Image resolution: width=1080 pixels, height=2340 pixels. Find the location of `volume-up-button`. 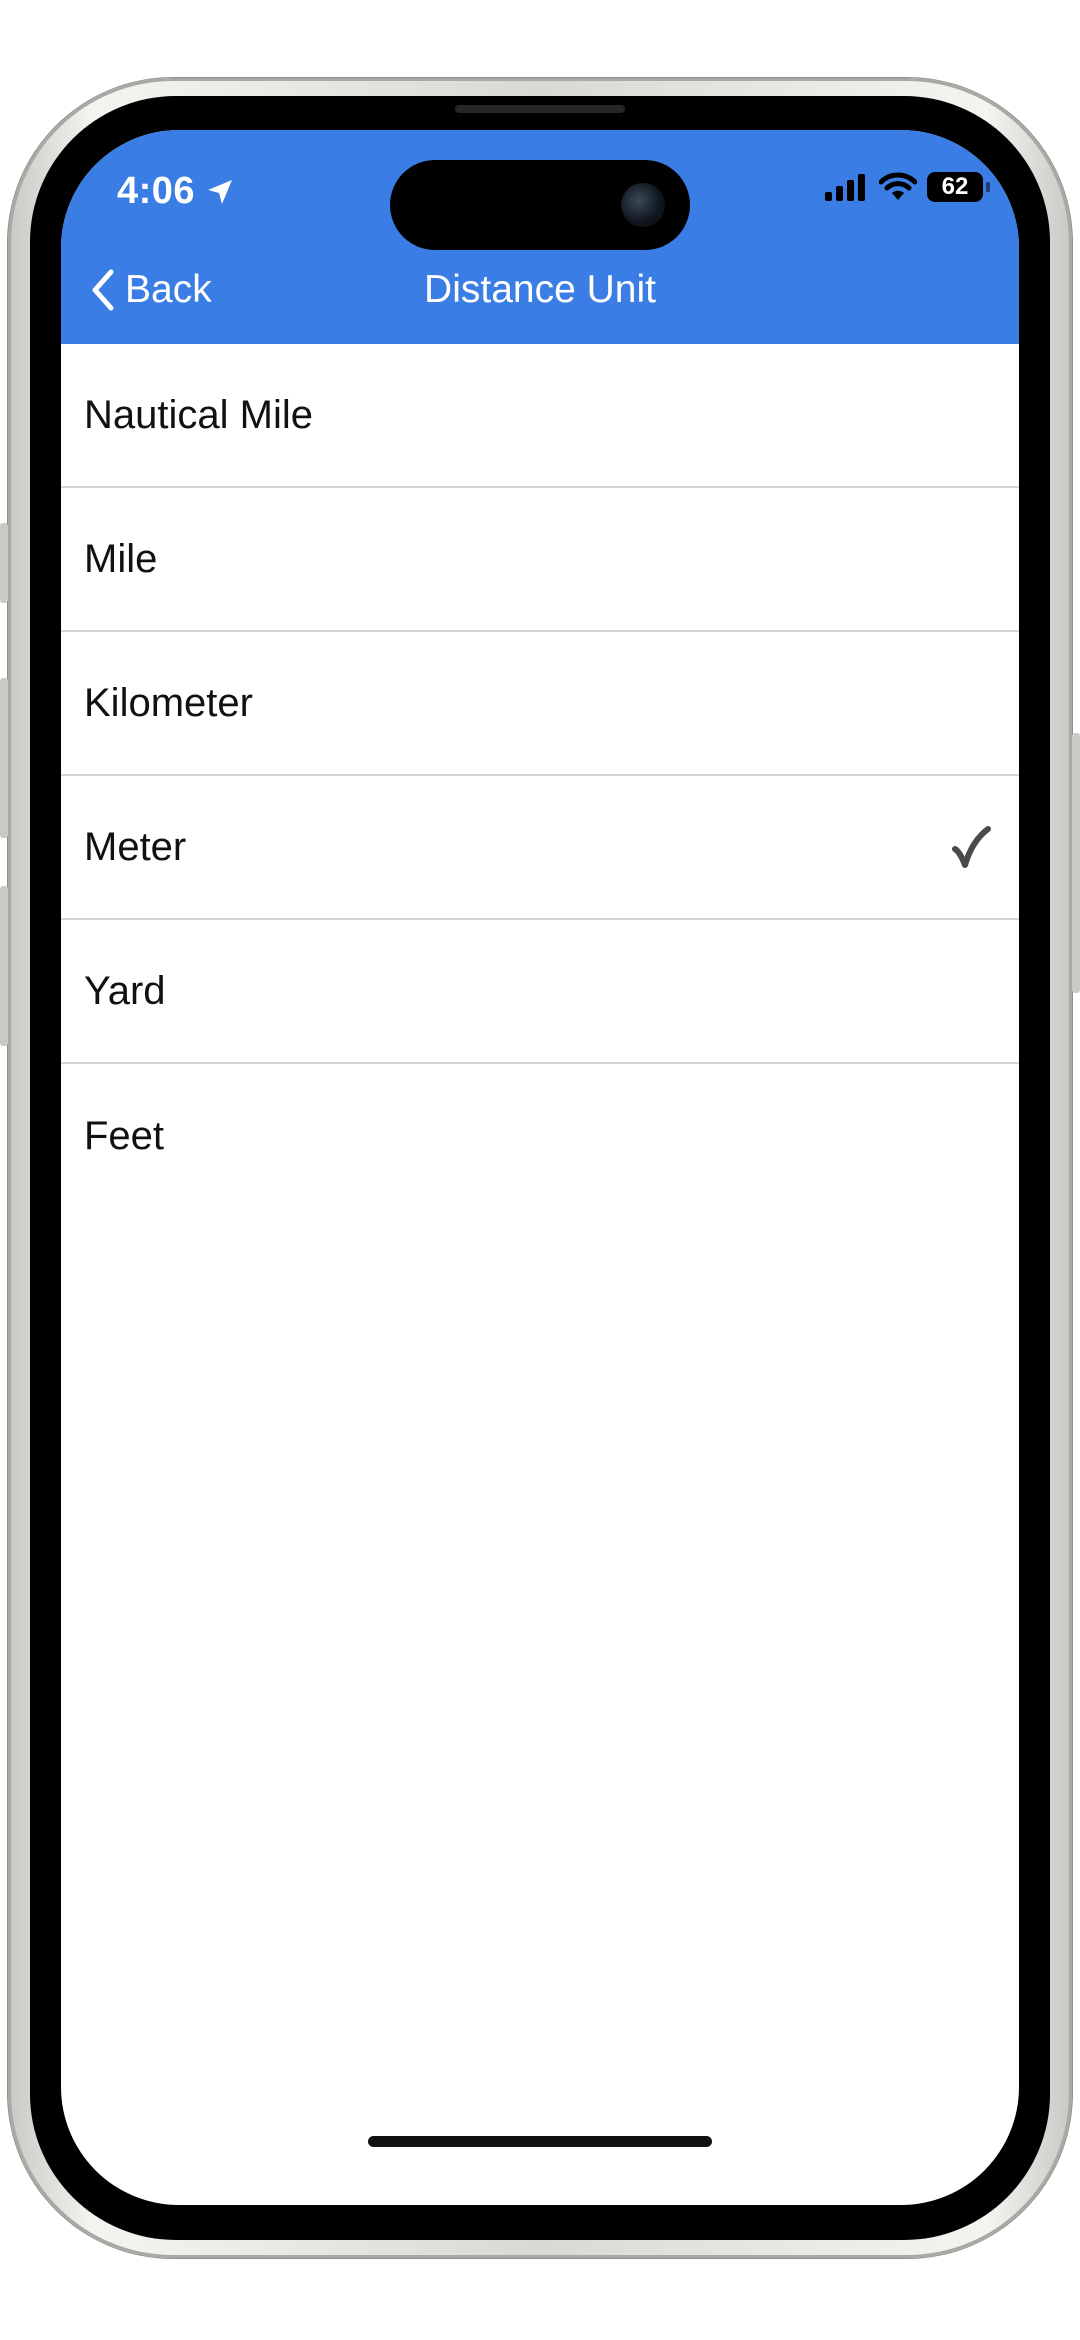

volume-up-button is located at coordinates (4, 758).